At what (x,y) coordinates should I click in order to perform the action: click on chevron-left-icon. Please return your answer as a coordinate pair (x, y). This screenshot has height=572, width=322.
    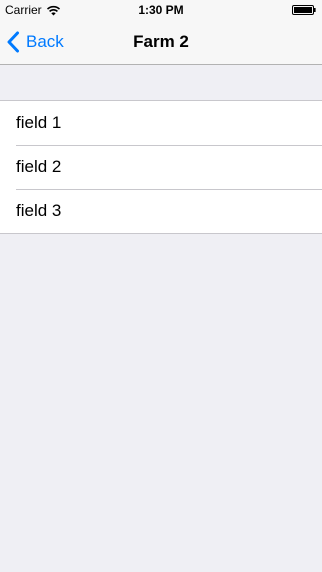
    Looking at the image, I should click on (13, 42).